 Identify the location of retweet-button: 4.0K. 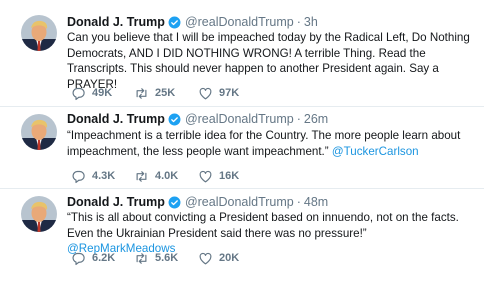
(166, 176).